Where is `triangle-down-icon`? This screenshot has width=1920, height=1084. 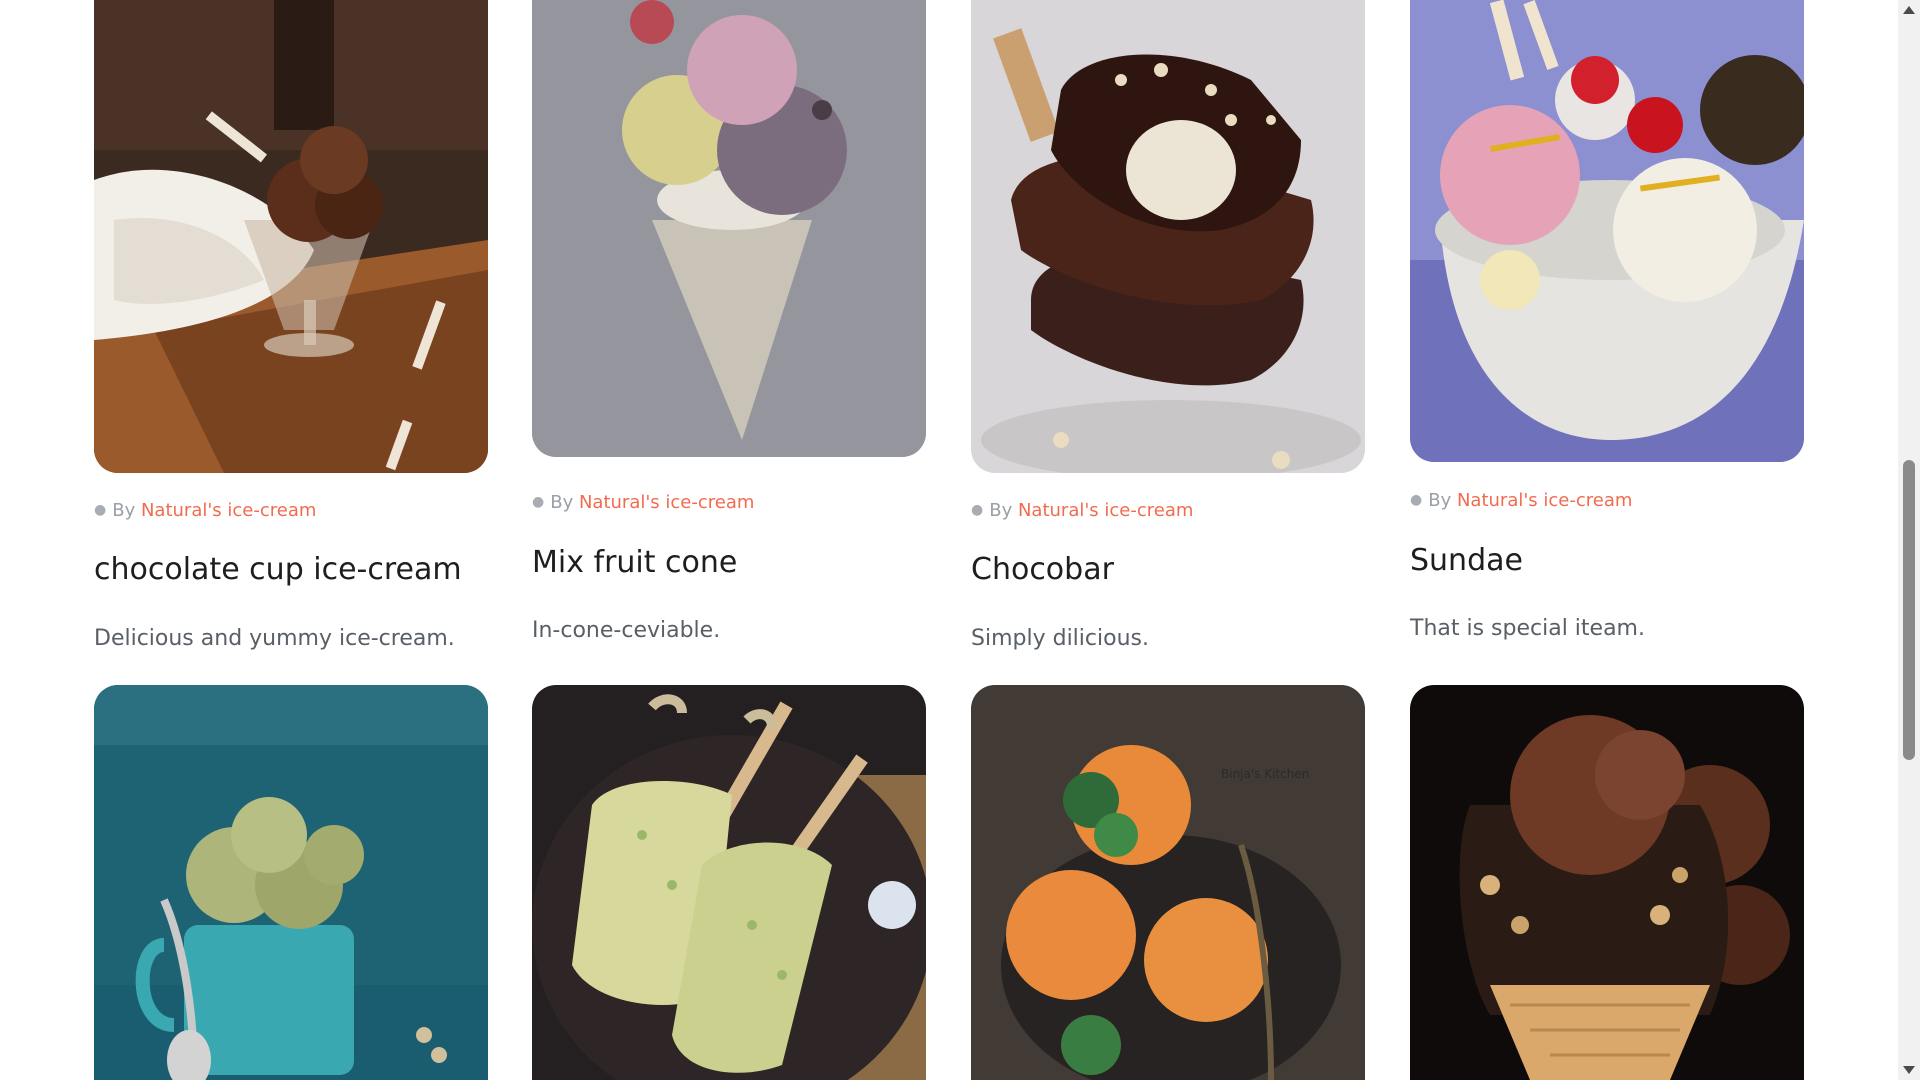
triangle-down-icon is located at coordinates (1909, 1070).